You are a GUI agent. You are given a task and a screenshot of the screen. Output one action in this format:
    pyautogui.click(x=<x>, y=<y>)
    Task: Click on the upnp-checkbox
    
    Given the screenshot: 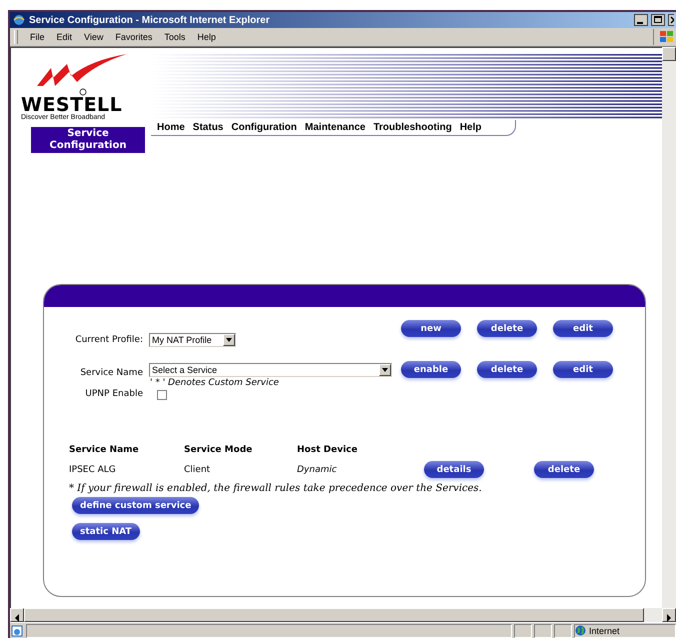 What is the action you would take?
    pyautogui.click(x=162, y=395)
    